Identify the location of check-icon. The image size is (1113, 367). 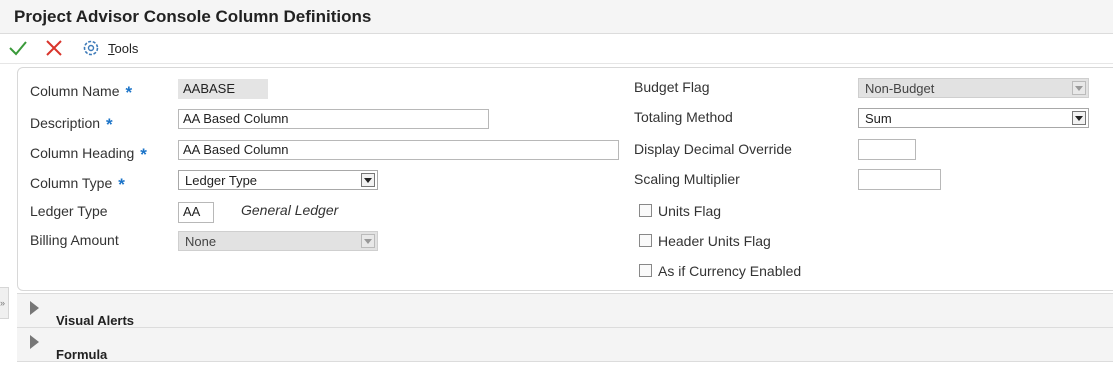
(18, 48).